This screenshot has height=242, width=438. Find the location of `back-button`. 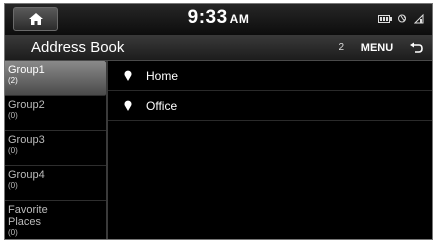

back-button is located at coordinates (416, 48).